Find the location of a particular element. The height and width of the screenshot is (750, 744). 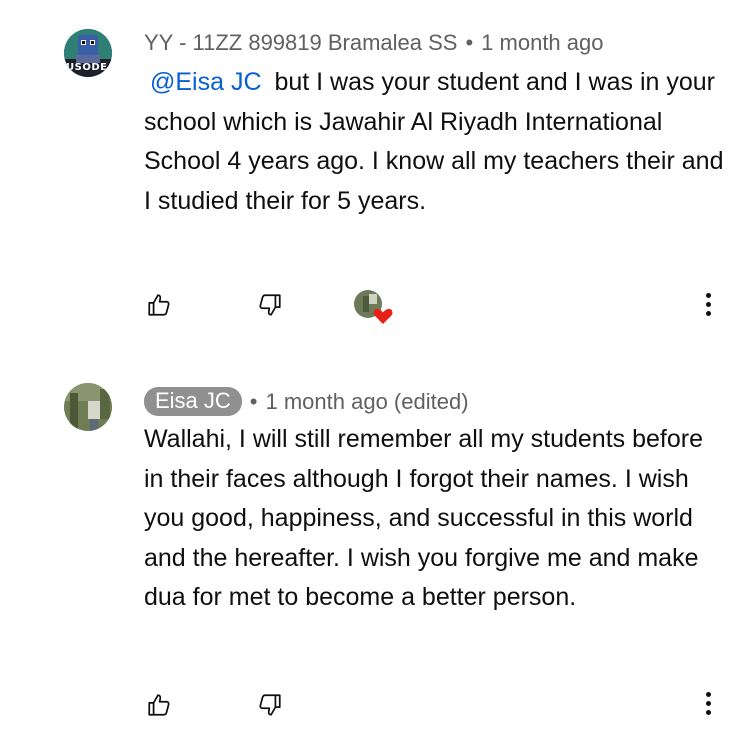

author-name: YY - 11ZZ 899819 Bramalea SS is located at coordinates (300, 43).